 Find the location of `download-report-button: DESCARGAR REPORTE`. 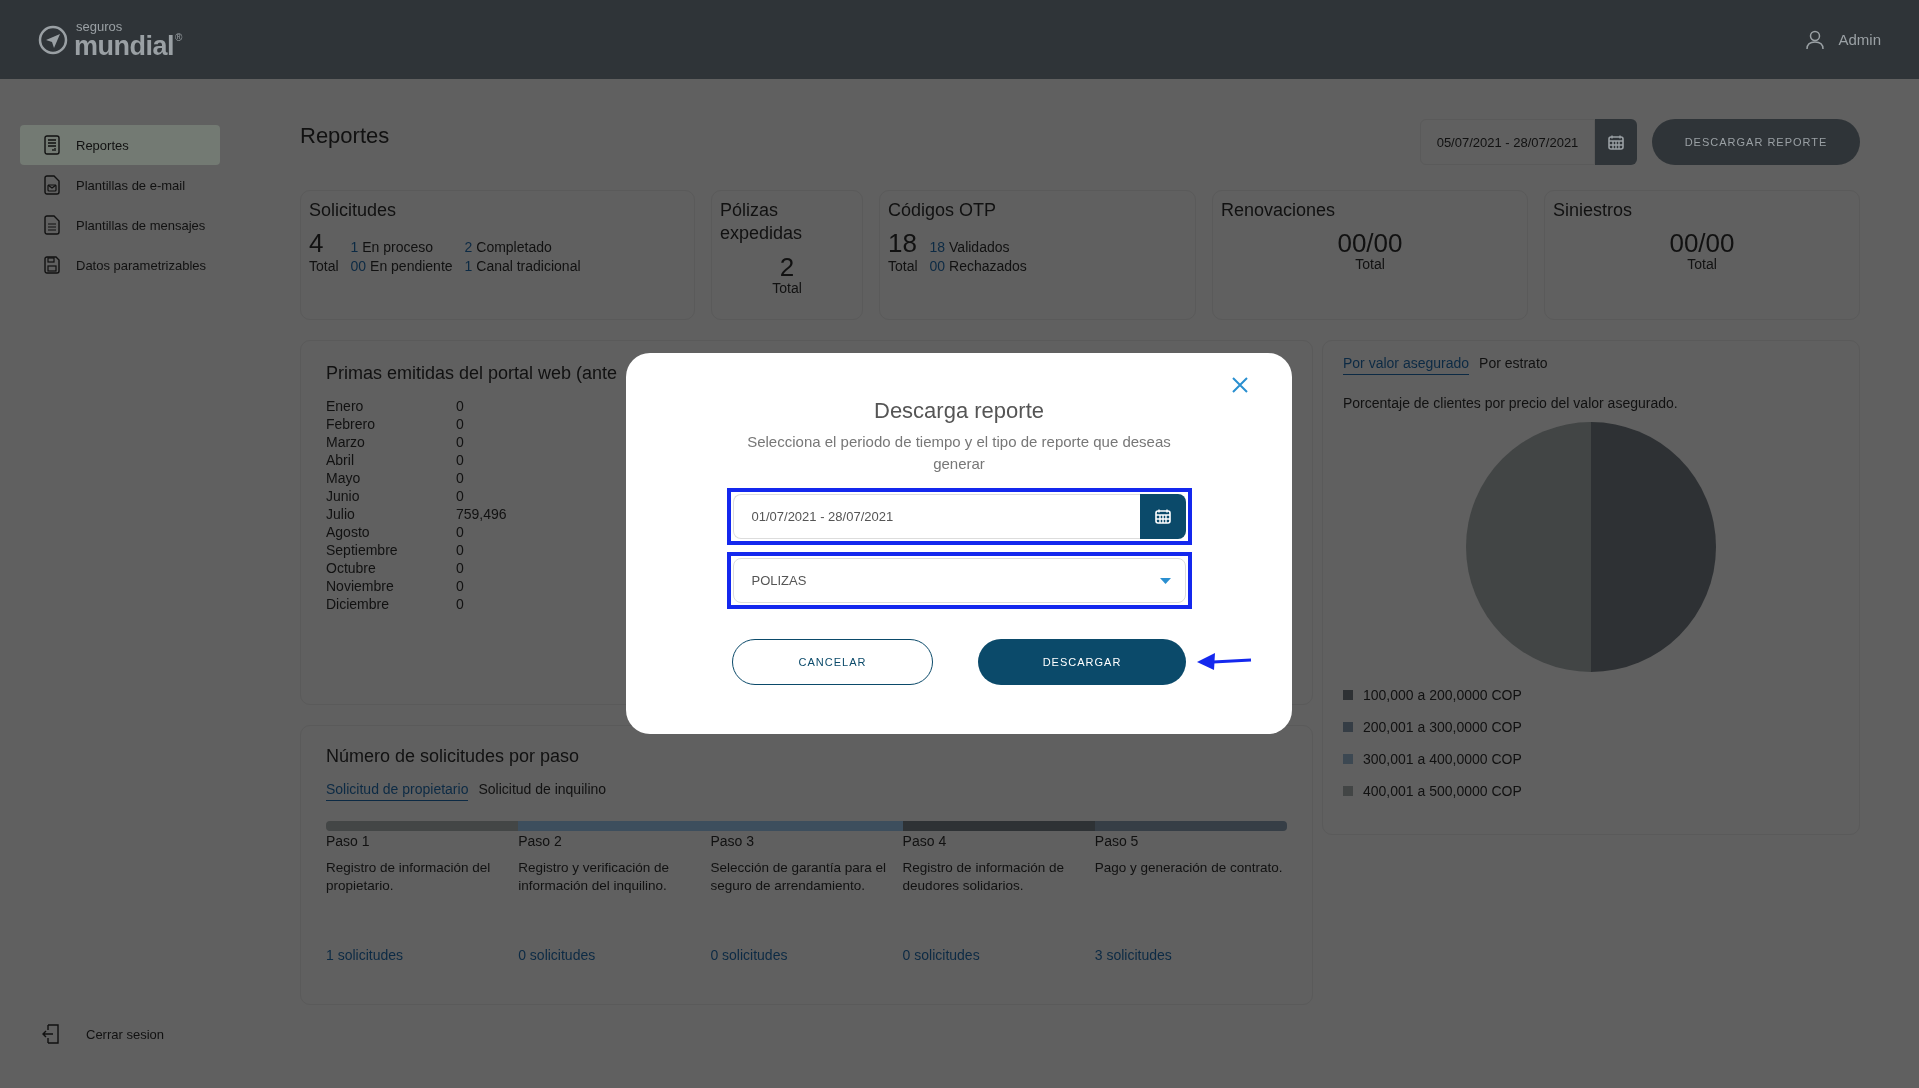

download-report-button: DESCARGAR REPORTE is located at coordinates (1756, 142).